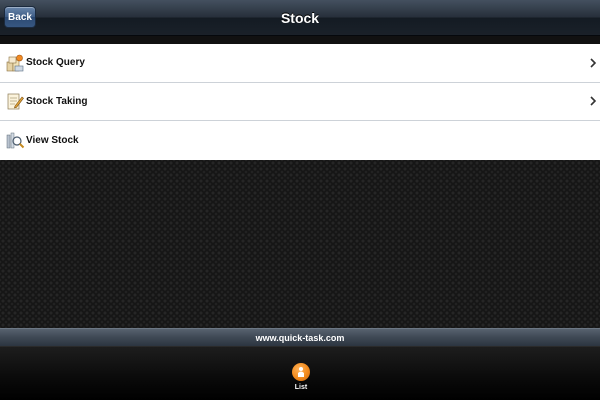  Describe the element at coordinates (57, 101) in the screenshot. I see `menu-item-label: Stock Taking` at that location.